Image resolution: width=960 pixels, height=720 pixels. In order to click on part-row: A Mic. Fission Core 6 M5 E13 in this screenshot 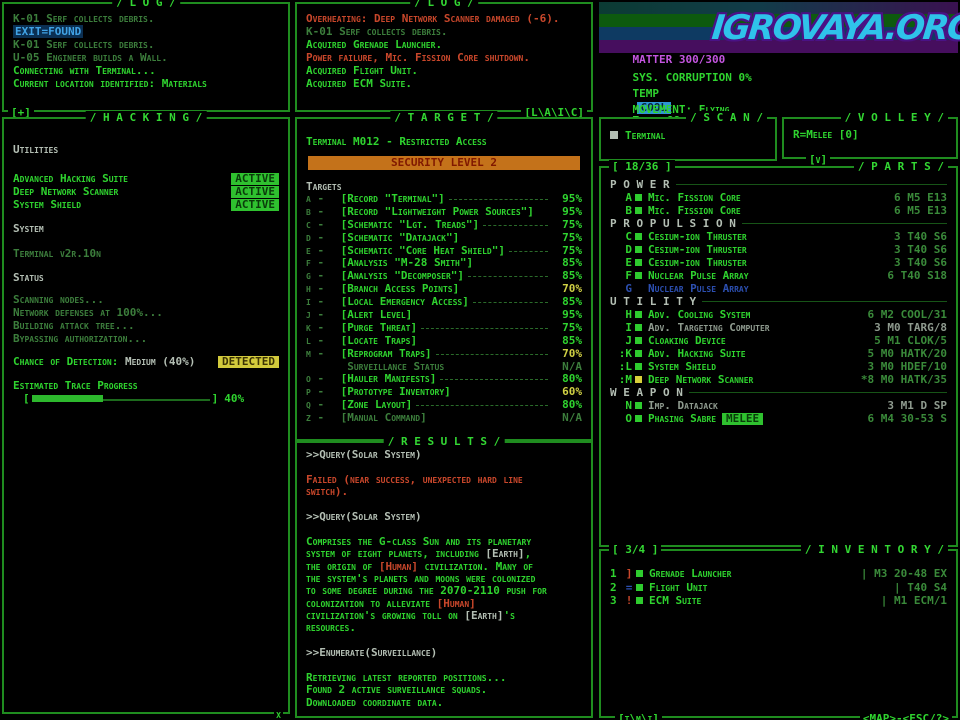, I will do `click(778, 197)`.